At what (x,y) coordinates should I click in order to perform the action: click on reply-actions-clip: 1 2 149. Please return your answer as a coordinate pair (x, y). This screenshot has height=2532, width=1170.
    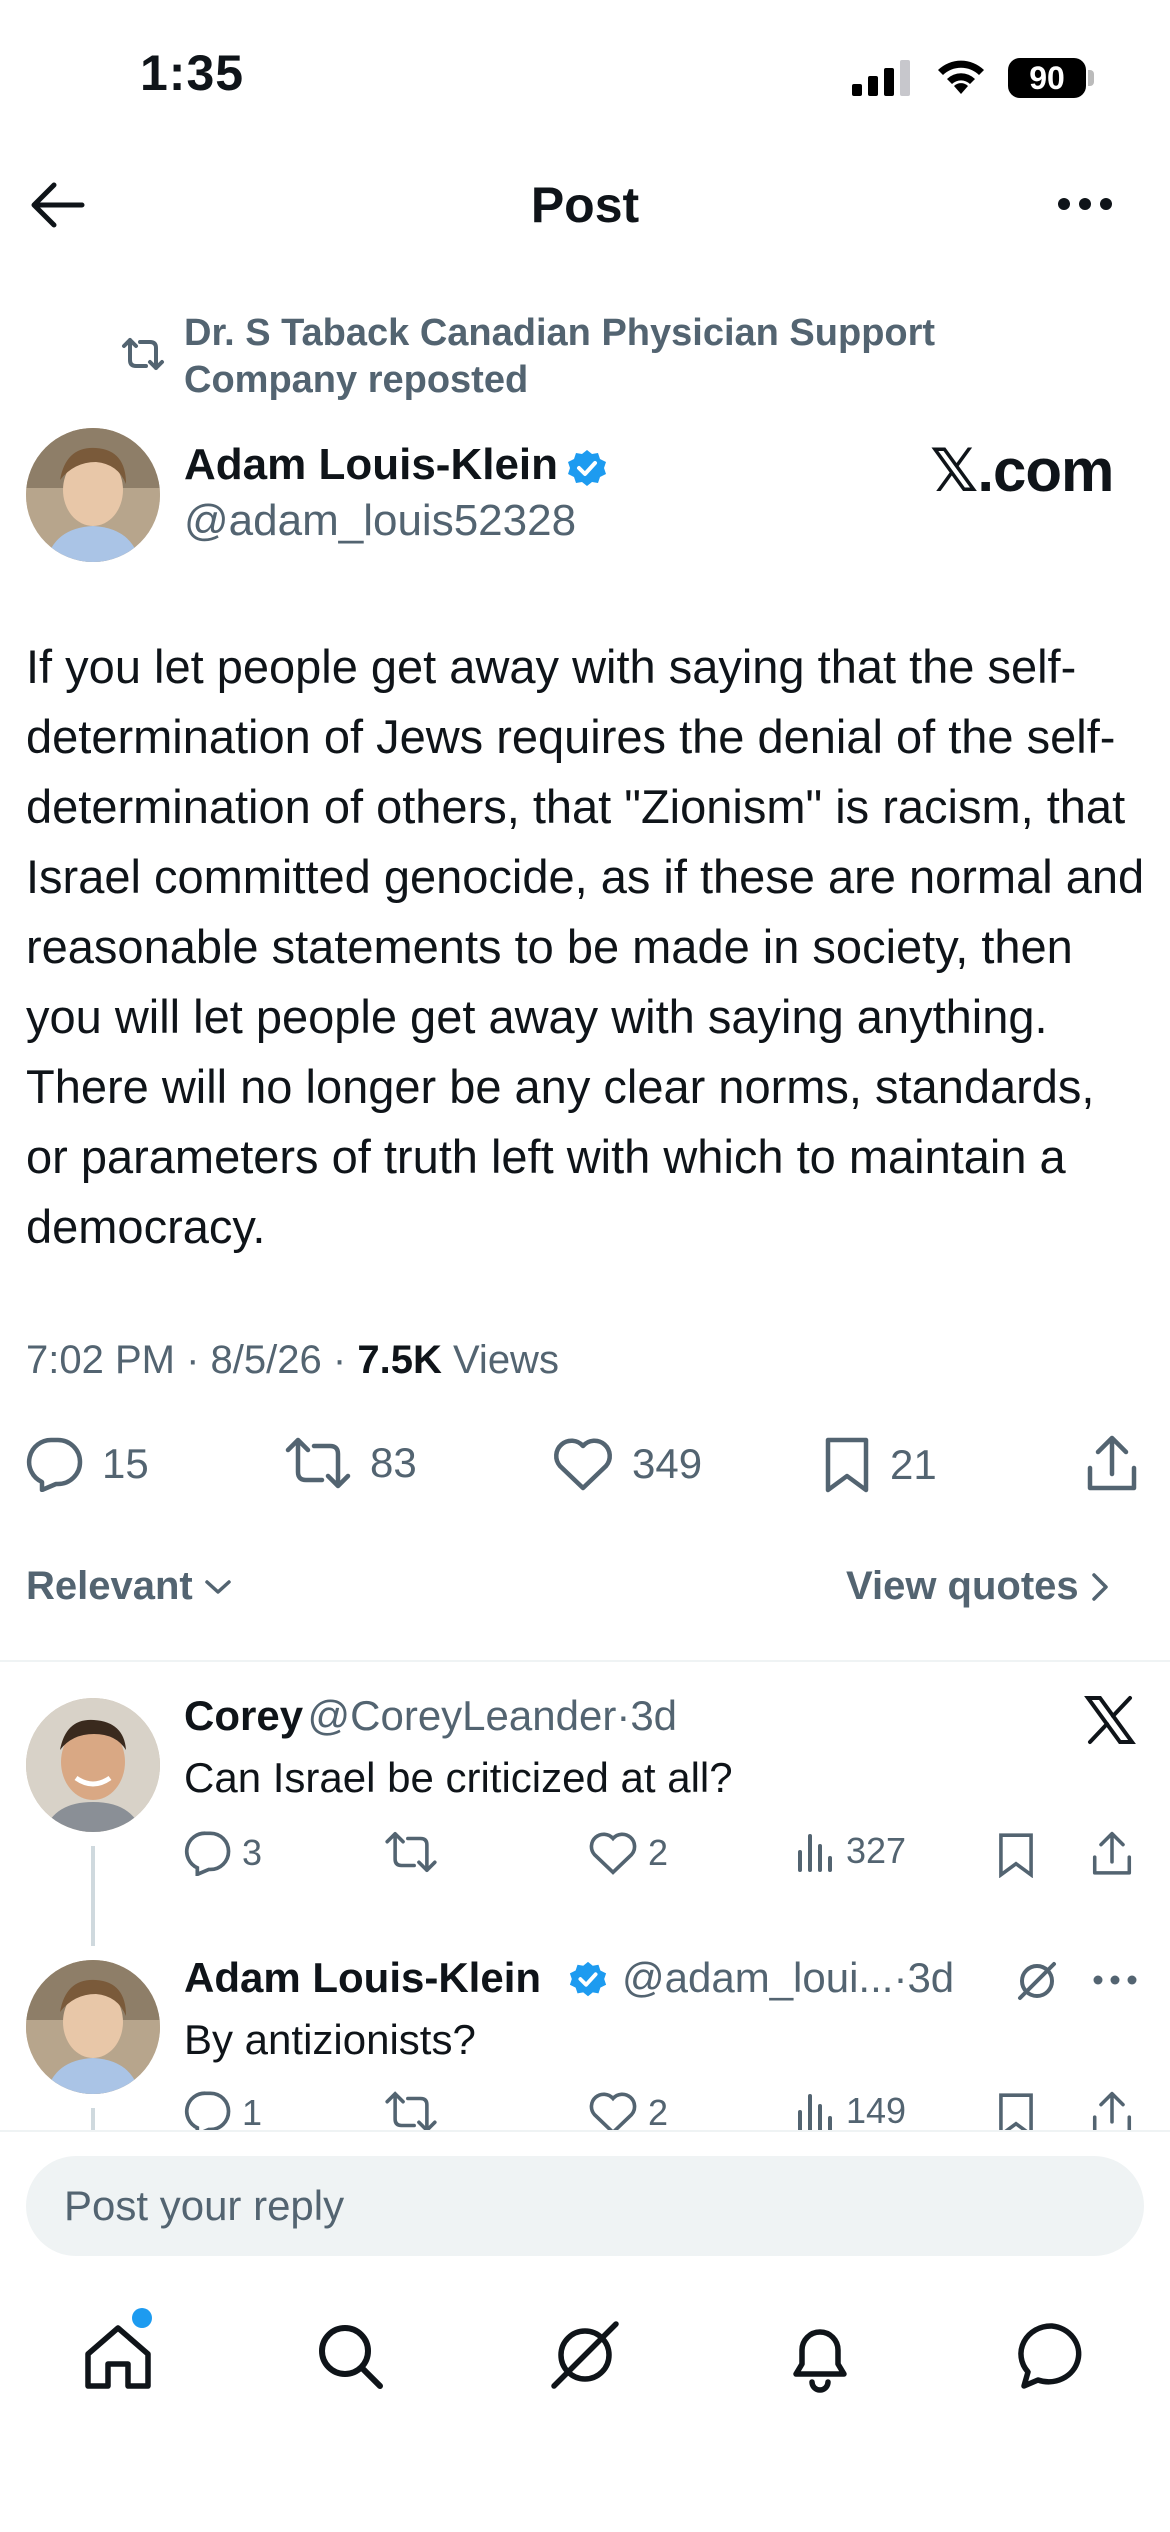
    Looking at the image, I should click on (585, 2110).